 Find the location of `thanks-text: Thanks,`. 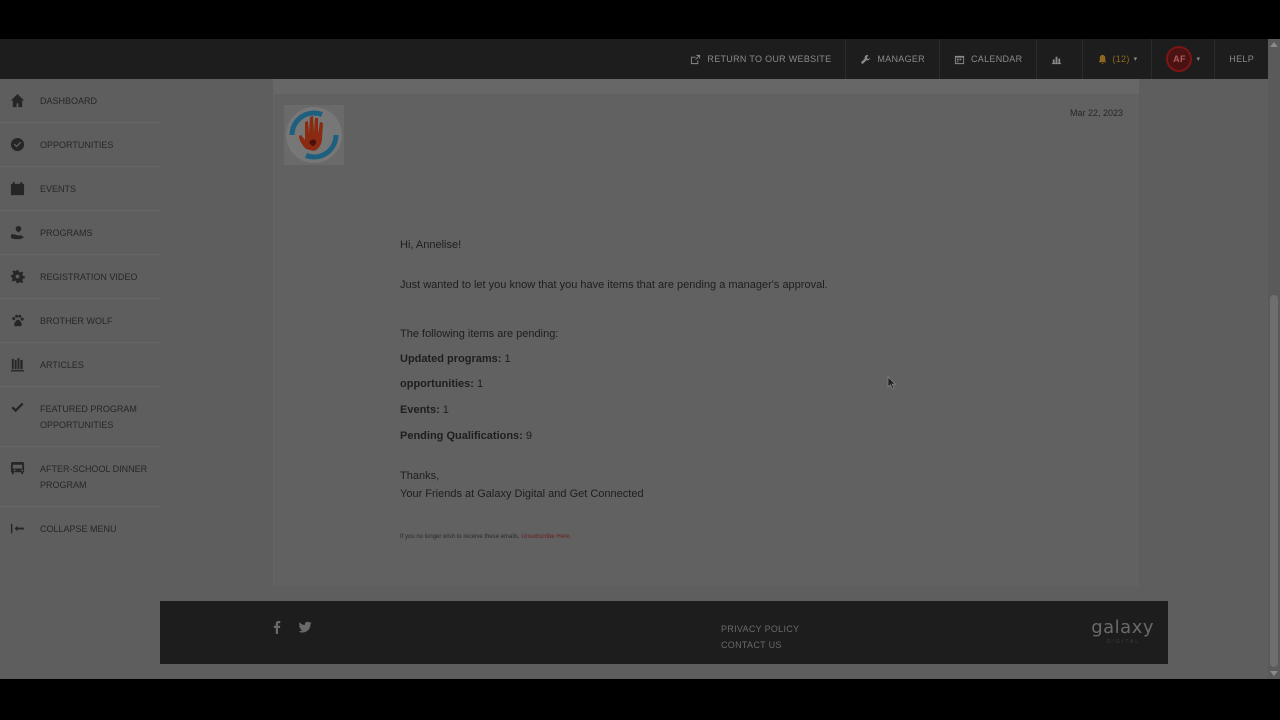

thanks-text: Thanks, is located at coordinates (420, 476).